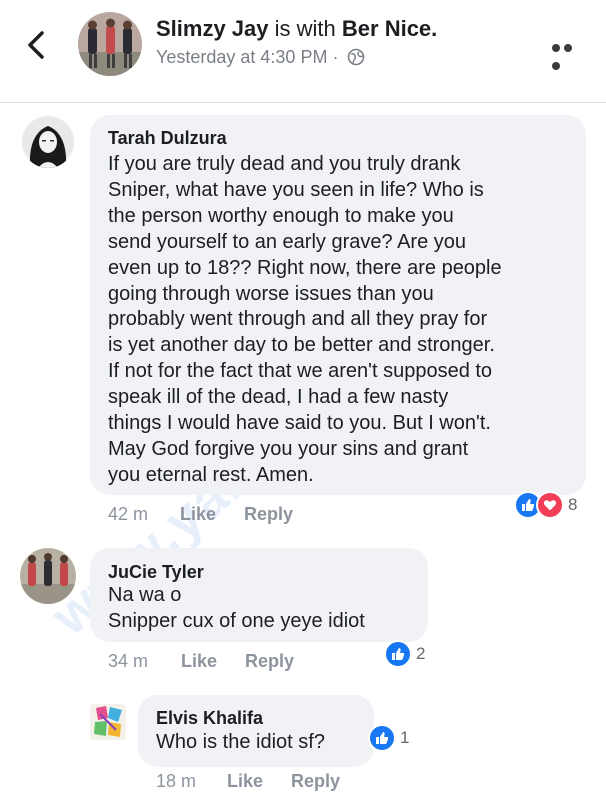 The width and height of the screenshot is (606, 792). I want to click on comment-meta: 42 m Like Reply, so click(200, 514).